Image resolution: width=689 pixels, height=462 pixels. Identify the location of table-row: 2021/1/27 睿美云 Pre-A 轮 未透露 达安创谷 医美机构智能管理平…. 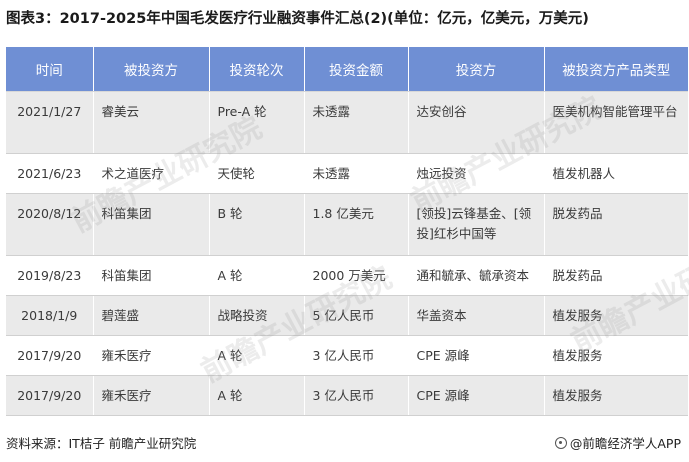
(347, 122).